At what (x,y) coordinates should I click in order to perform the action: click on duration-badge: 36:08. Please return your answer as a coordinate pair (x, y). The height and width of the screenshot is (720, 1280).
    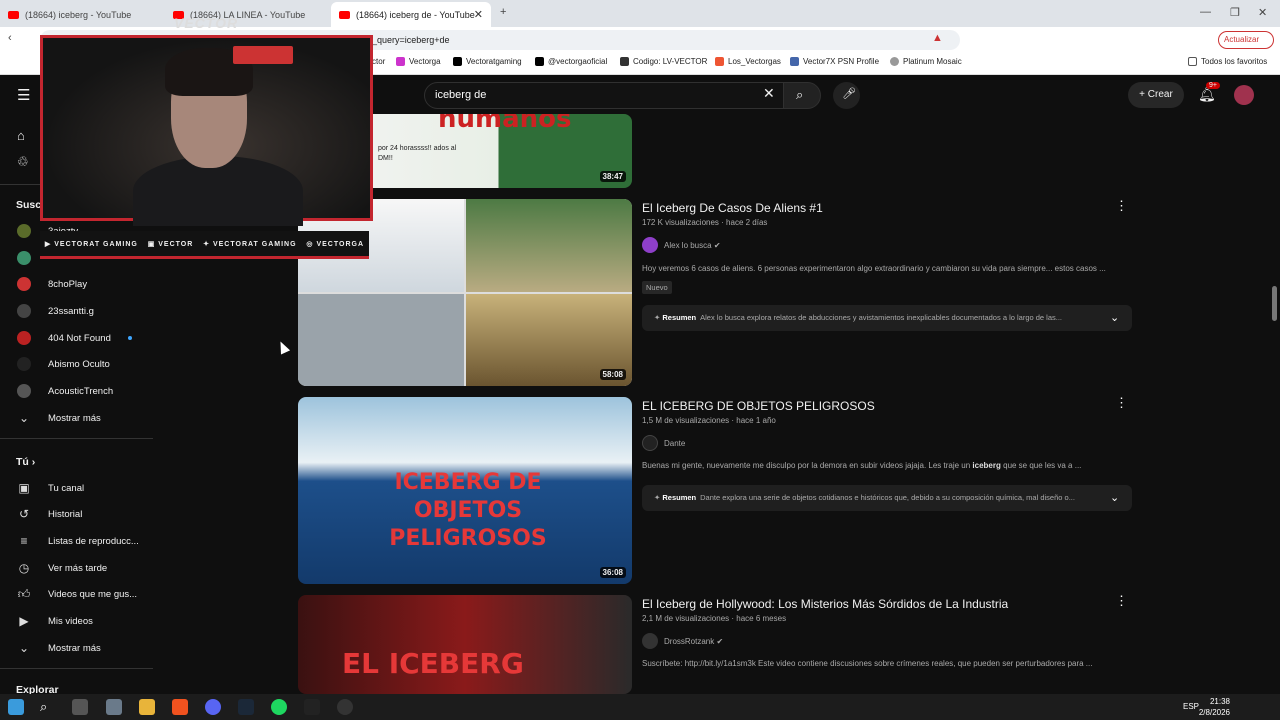
    Looking at the image, I should click on (612, 572).